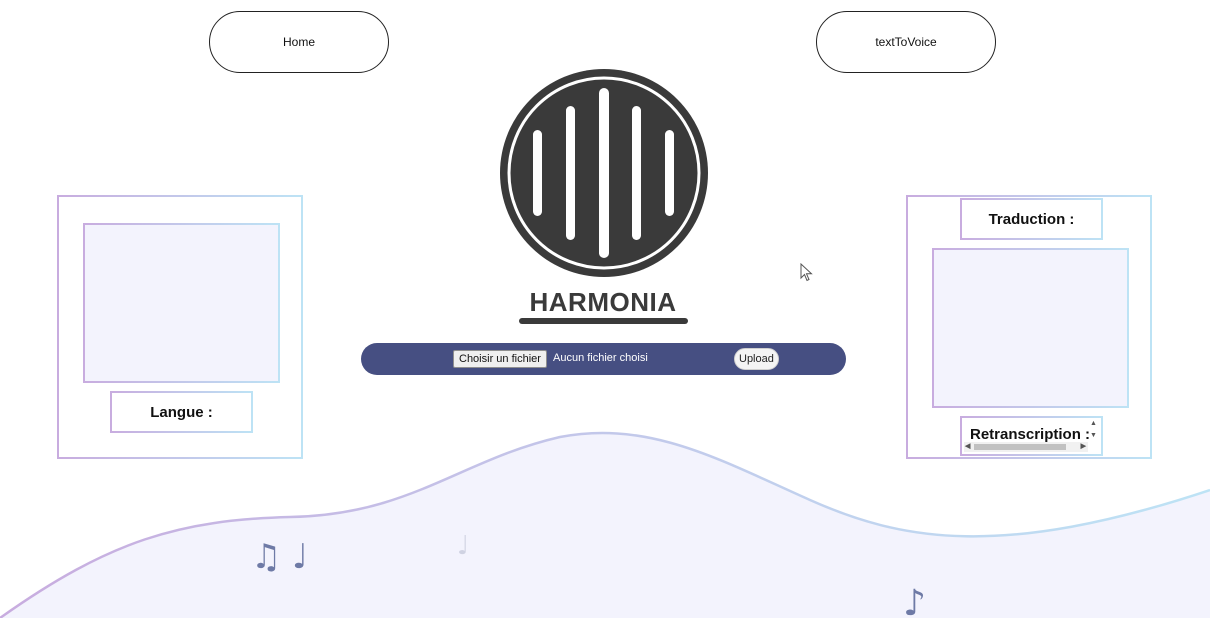  I want to click on brand-title: HARMONIA, so click(603, 302).